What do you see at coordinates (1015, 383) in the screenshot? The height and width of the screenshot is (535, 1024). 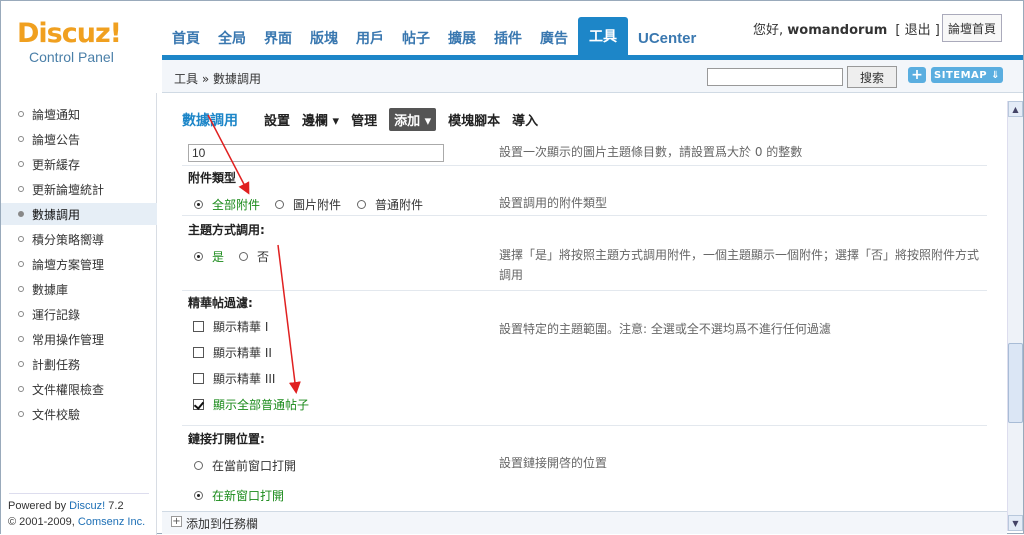 I see `scroll-thumb` at bounding box center [1015, 383].